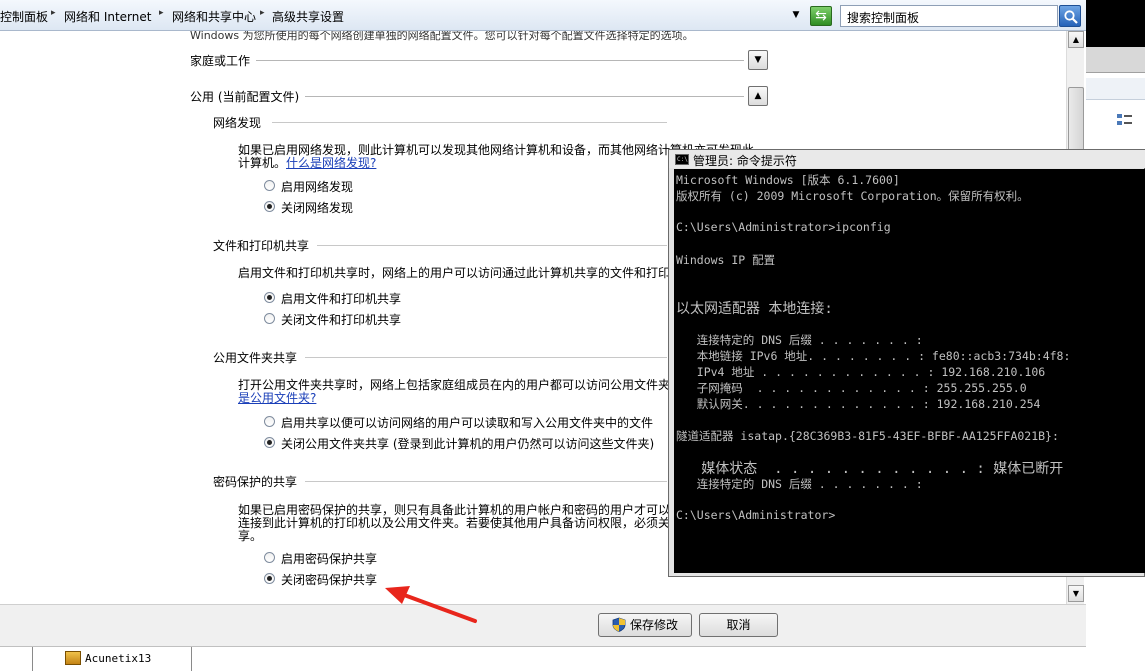 This screenshot has height=671, width=1145. Describe the element at coordinates (317, 208) in the screenshot. I see `radio-label: 关闭网络发现` at that location.